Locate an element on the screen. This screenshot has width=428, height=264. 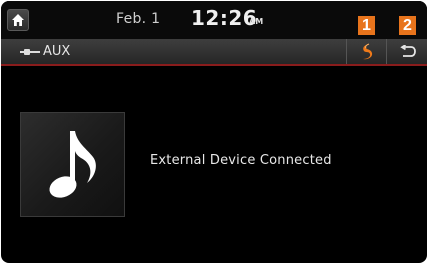
album-art is located at coordinates (72, 164).